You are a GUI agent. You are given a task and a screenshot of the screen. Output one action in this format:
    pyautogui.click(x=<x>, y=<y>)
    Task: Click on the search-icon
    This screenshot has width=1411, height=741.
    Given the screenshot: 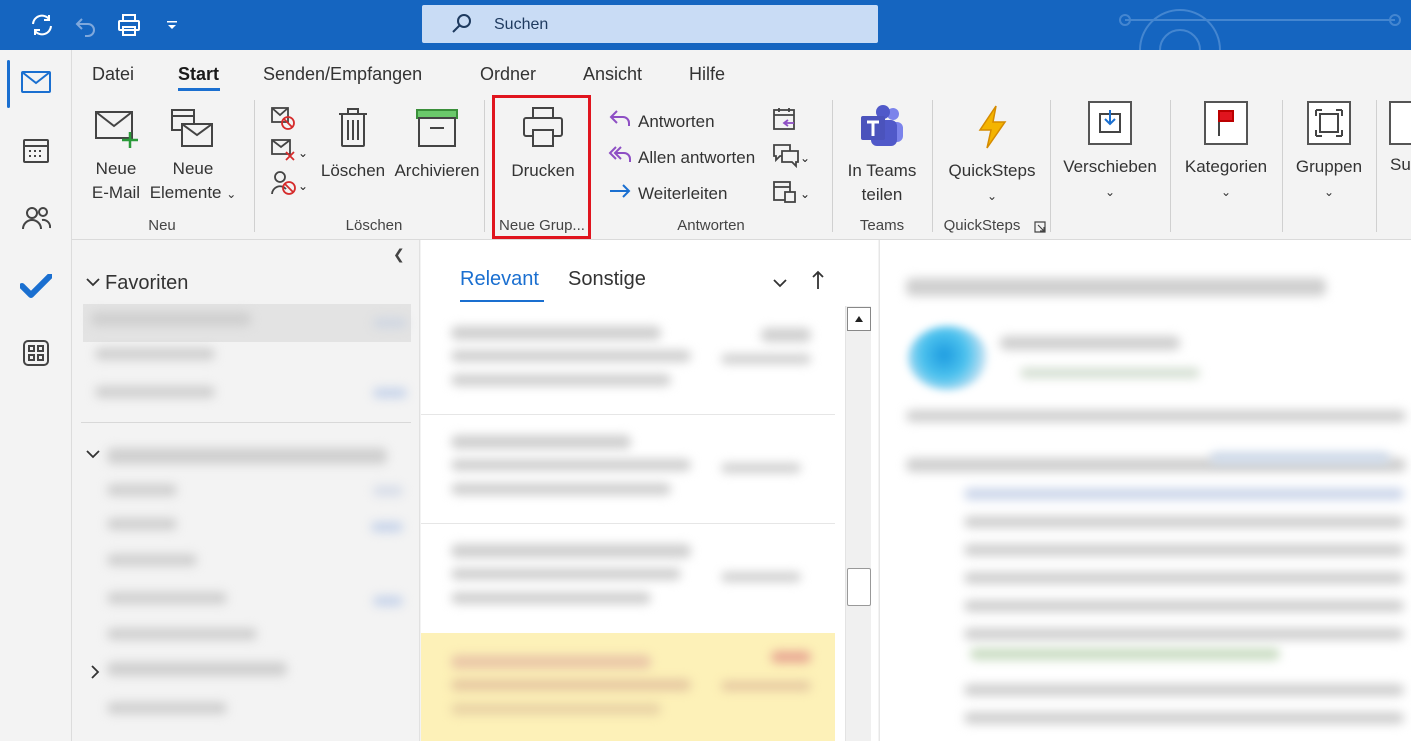 What is the action you would take?
    pyautogui.click(x=462, y=26)
    